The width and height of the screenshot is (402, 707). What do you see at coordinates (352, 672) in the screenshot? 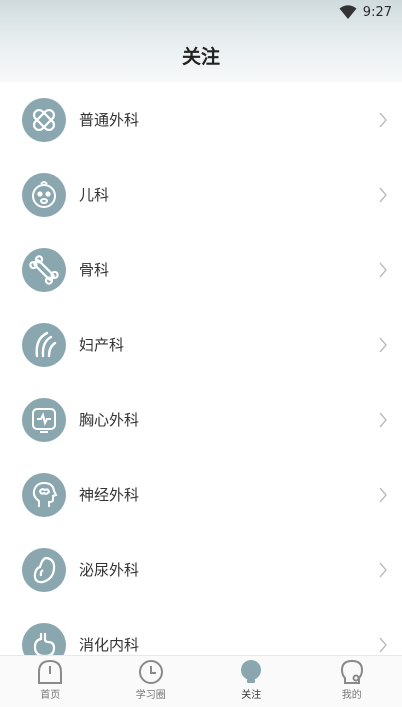
I see `user-icon` at bounding box center [352, 672].